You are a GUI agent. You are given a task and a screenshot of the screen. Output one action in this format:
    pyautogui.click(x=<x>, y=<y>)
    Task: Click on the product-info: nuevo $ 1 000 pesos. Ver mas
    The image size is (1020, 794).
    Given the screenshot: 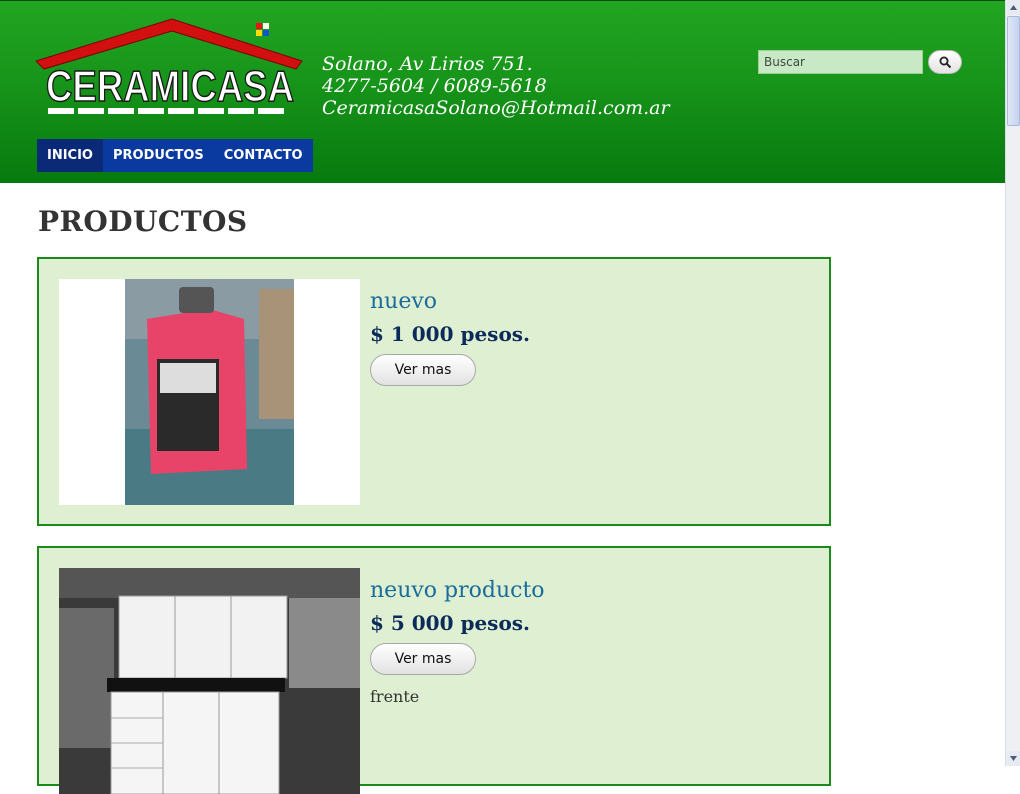 What is the action you would take?
    pyautogui.click(x=450, y=337)
    